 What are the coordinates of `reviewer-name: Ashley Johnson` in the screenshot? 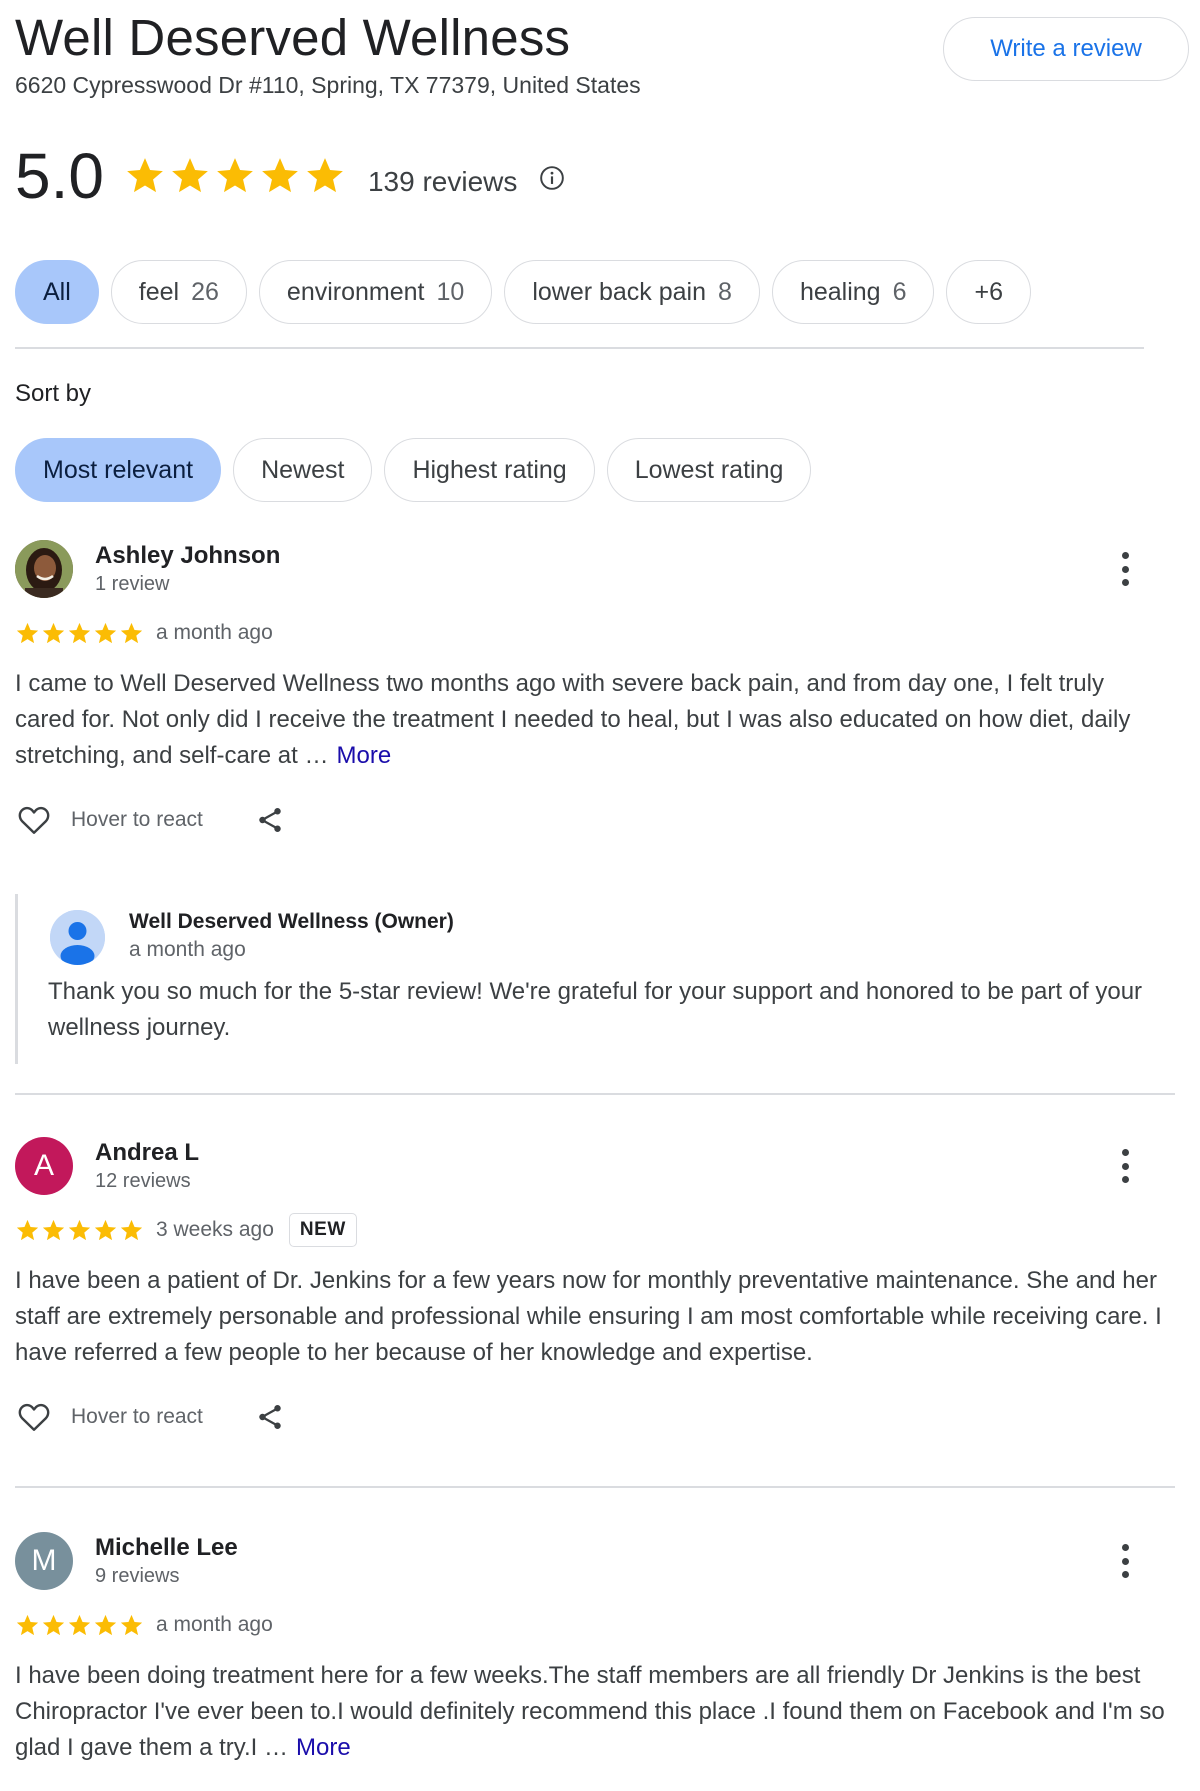 It's located at (187, 556).